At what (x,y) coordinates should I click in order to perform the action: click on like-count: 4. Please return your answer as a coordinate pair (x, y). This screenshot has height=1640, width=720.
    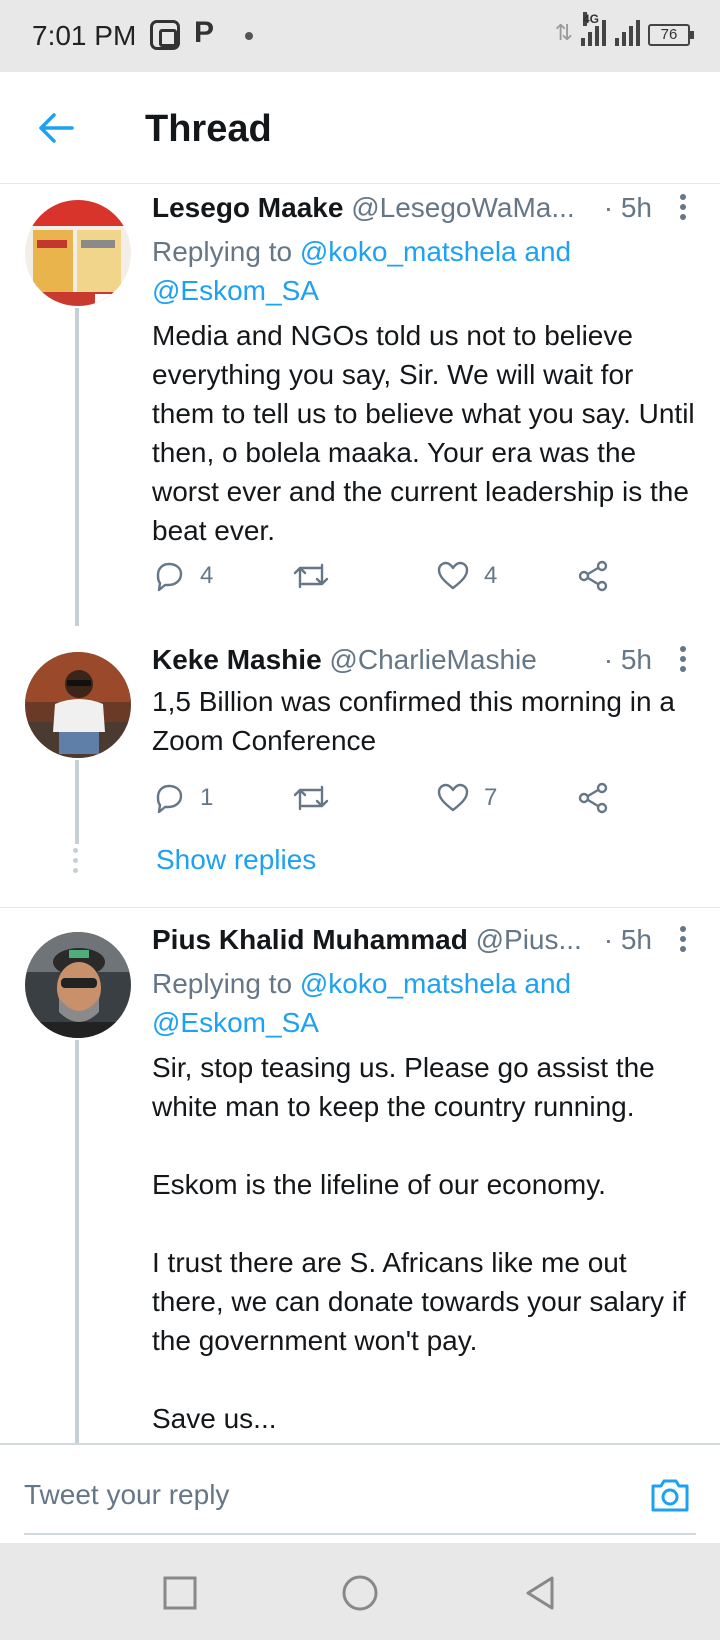
    Looking at the image, I should click on (491, 575).